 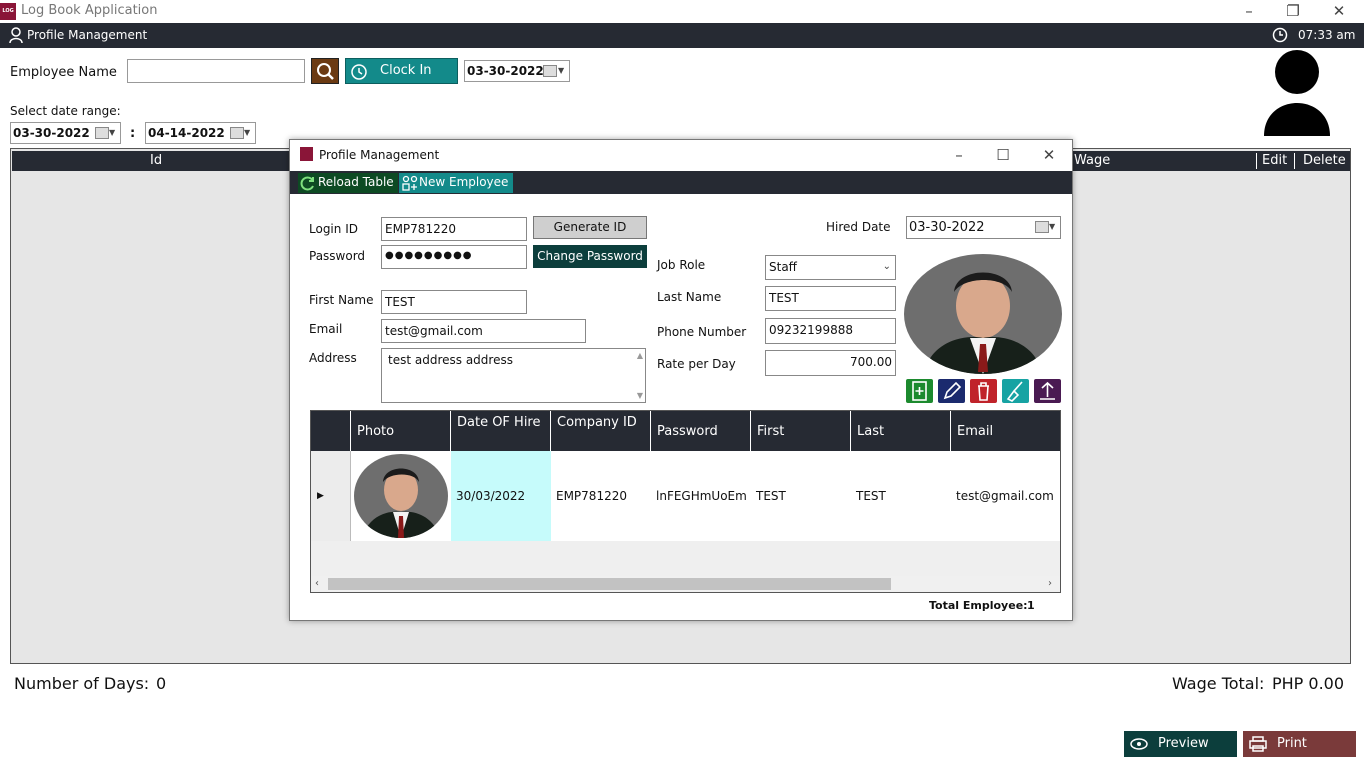 What do you see at coordinates (331, 496) in the screenshot?
I see `row-selector-icon: ▶` at bounding box center [331, 496].